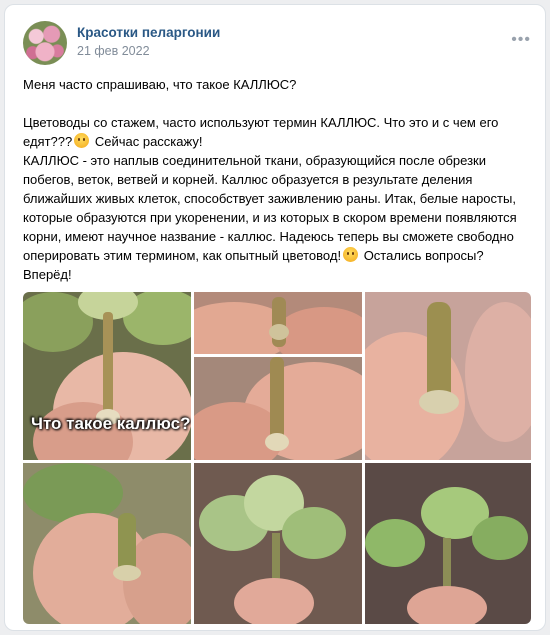  Describe the element at coordinates (45, 43) in the screenshot. I see `community-avatar` at that location.